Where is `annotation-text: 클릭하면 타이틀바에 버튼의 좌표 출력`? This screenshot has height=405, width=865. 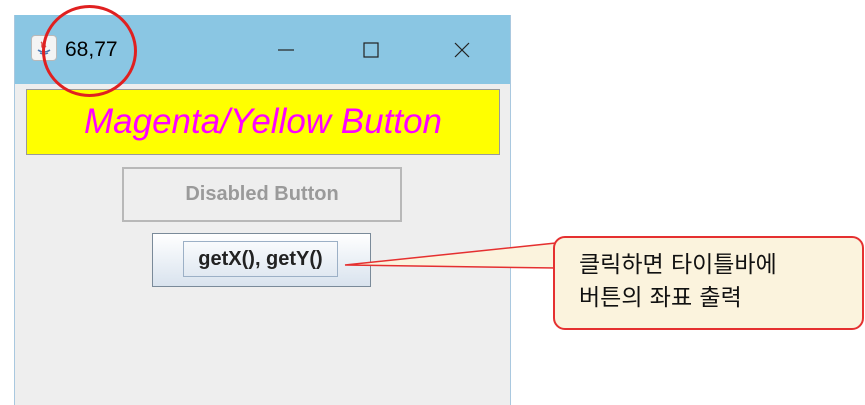 annotation-text: 클릭하면 타이틀바에 버튼의 좌표 출력 is located at coordinates (678, 281).